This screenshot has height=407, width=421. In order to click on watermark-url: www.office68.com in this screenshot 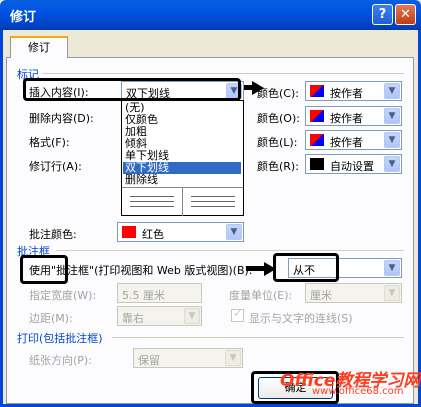, I will do `click(358, 391)`.